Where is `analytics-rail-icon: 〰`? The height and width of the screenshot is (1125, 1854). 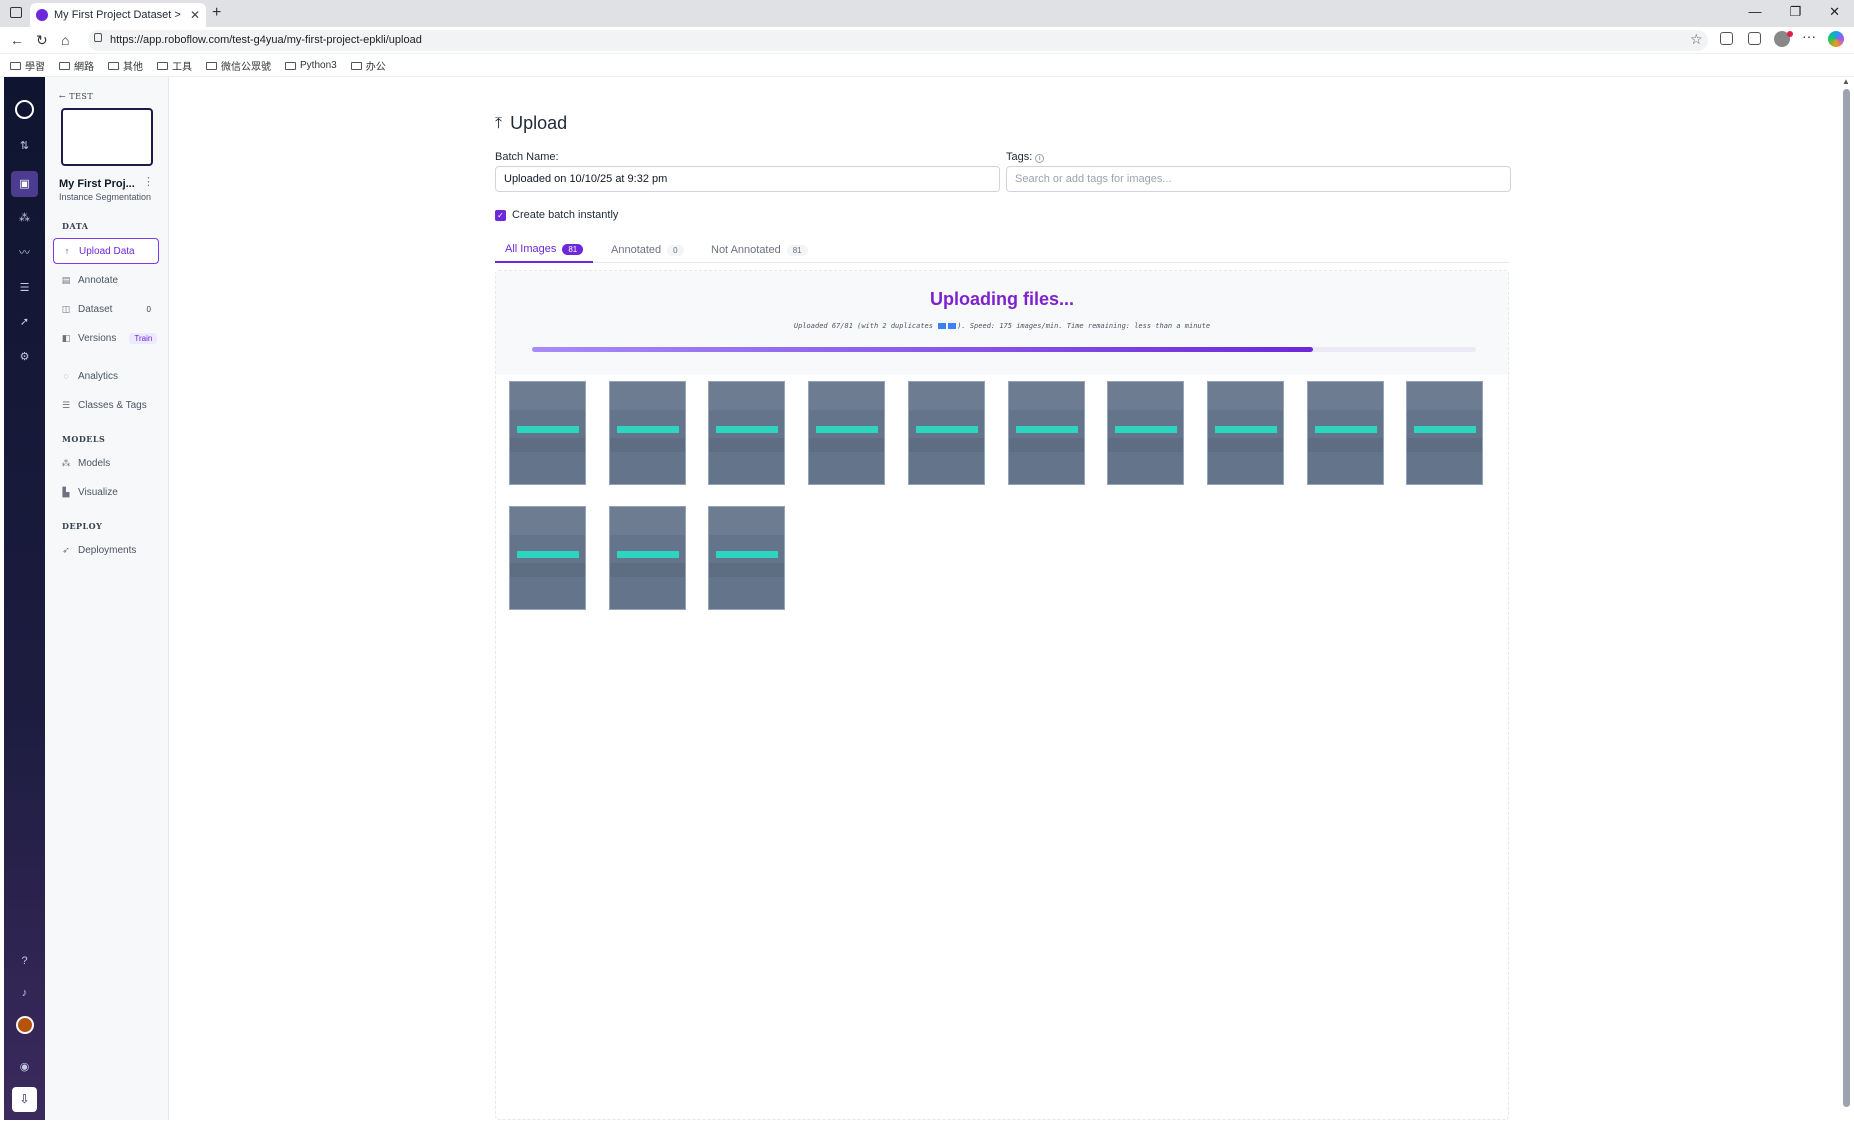 analytics-rail-icon: 〰 is located at coordinates (24, 253).